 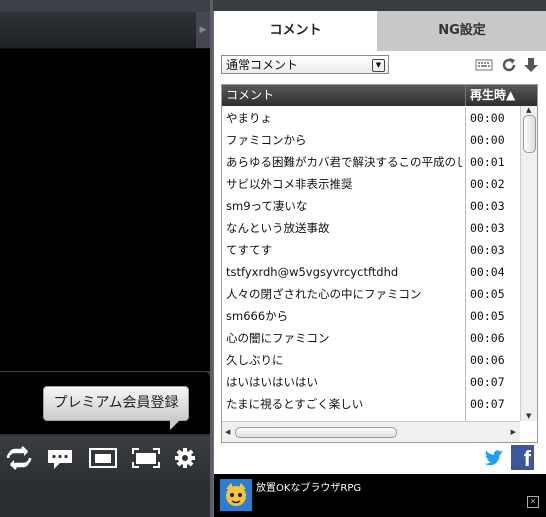 What do you see at coordinates (176, 424) in the screenshot?
I see `premium-tooltip-pointer` at bounding box center [176, 424].